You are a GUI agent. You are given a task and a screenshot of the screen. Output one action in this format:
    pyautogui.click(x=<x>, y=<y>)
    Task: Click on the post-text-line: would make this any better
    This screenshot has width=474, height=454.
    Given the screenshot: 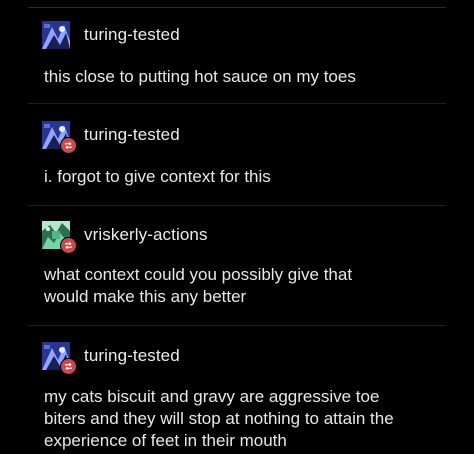 What is the action you would take?
    pyautogui.click(x=145, y=296)
    